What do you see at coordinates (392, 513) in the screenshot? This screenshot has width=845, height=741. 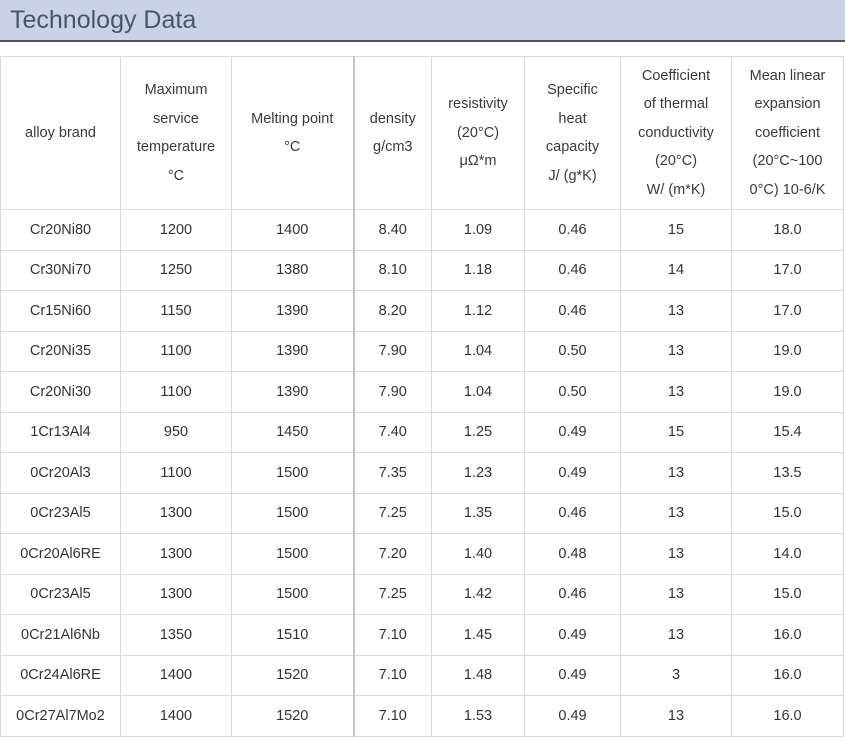 I see `table-cell: 7.25` at bounding box center [392, 513].